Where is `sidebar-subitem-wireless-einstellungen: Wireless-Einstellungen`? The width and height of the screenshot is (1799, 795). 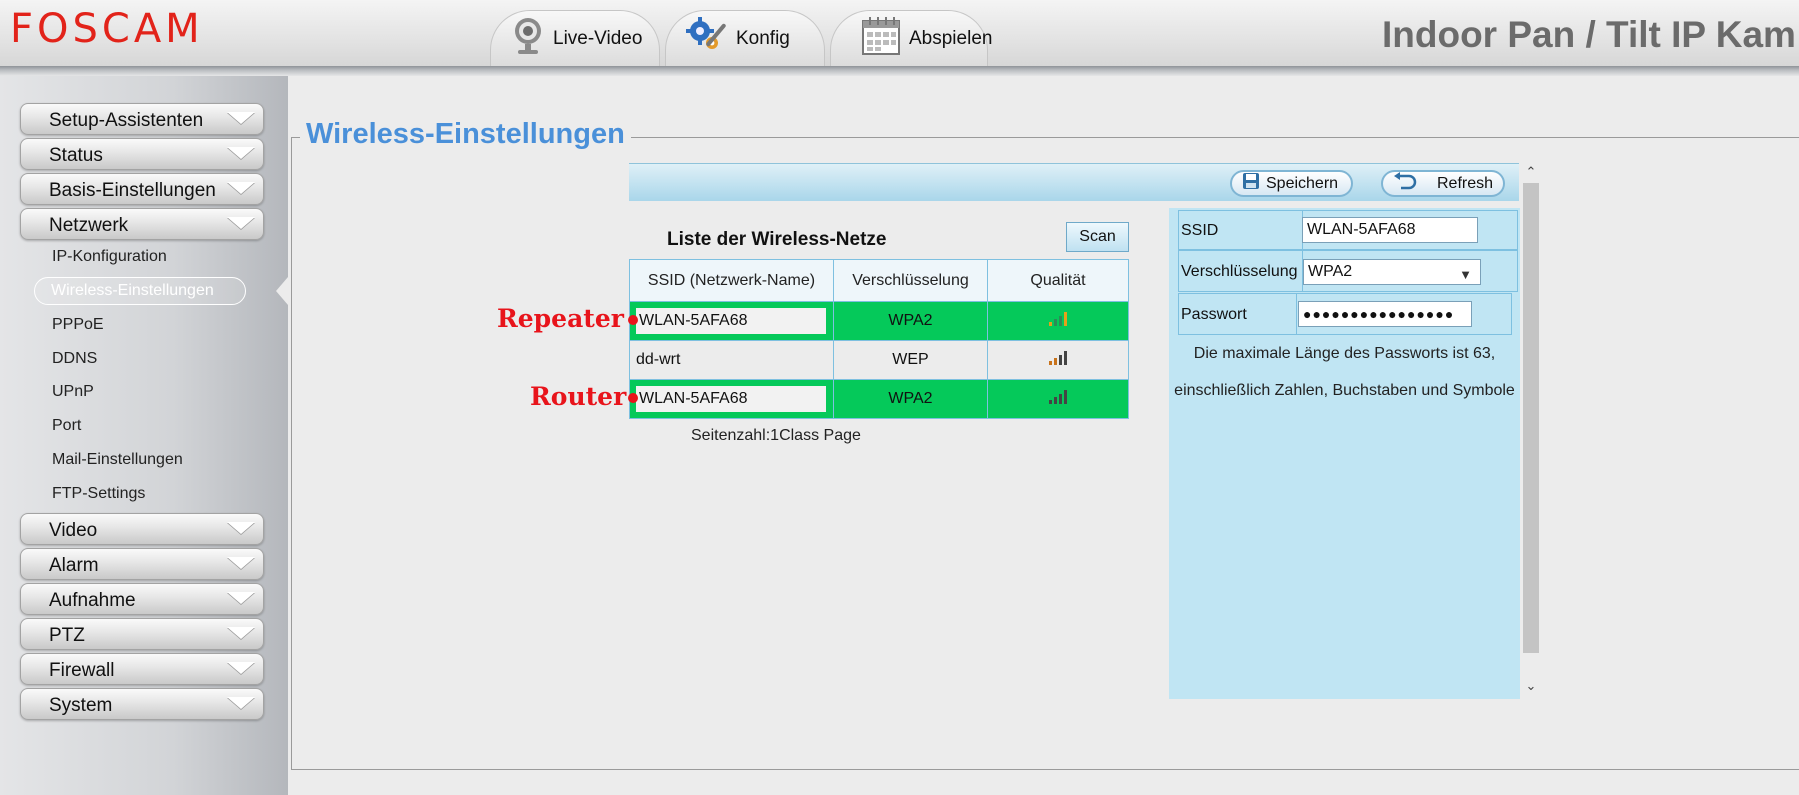
sidebar-subitem-wireless-einstellungen: Wireless-Einstellungen is located at coordinates (140, 291).